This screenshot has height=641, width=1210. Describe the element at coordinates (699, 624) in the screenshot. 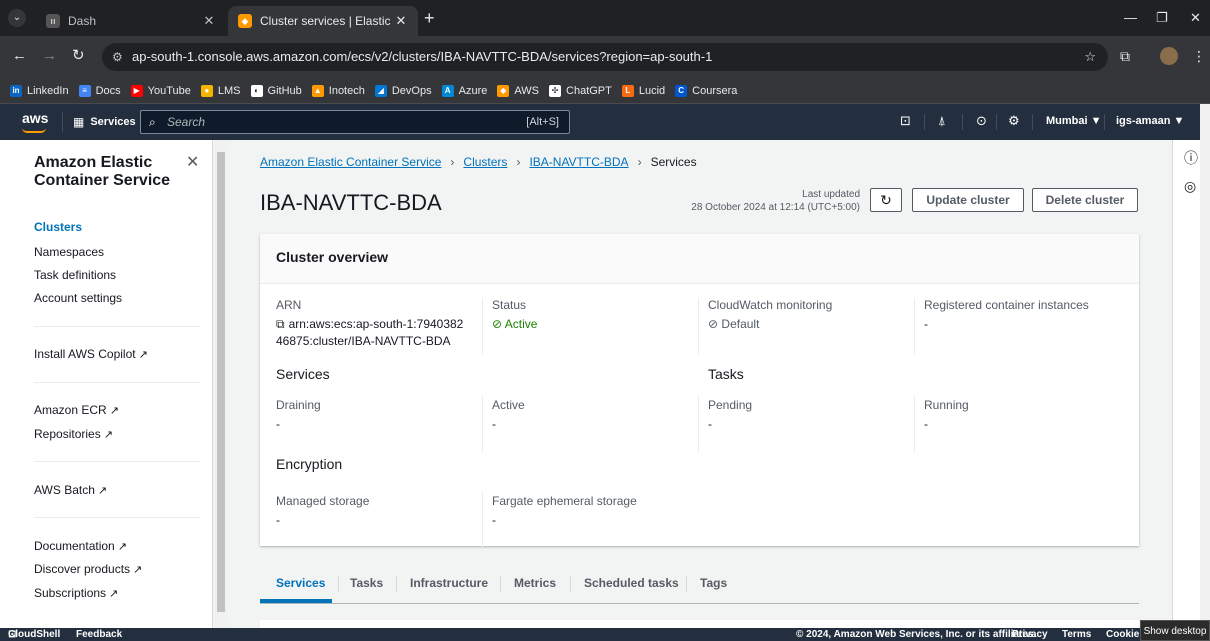

I see `services-panel` at that location.